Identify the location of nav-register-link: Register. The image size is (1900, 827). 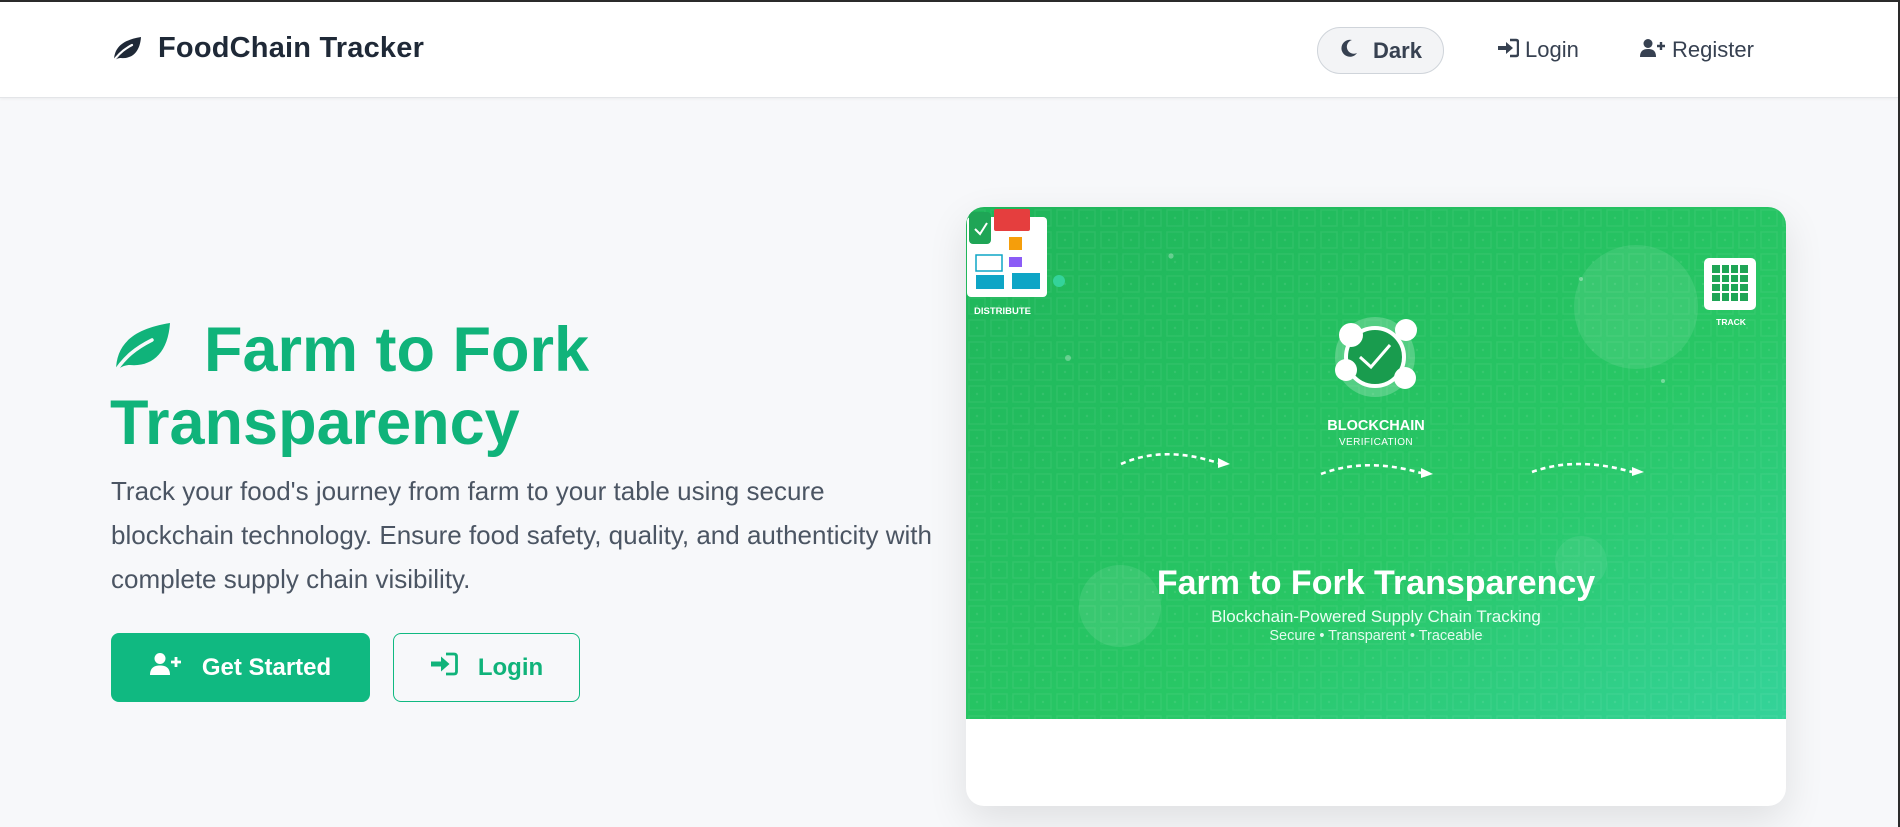
(1697, 50).